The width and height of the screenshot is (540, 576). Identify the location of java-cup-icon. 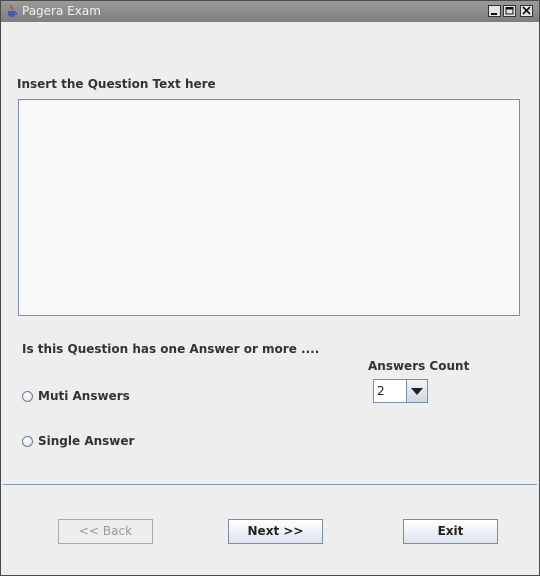
(12, 11).